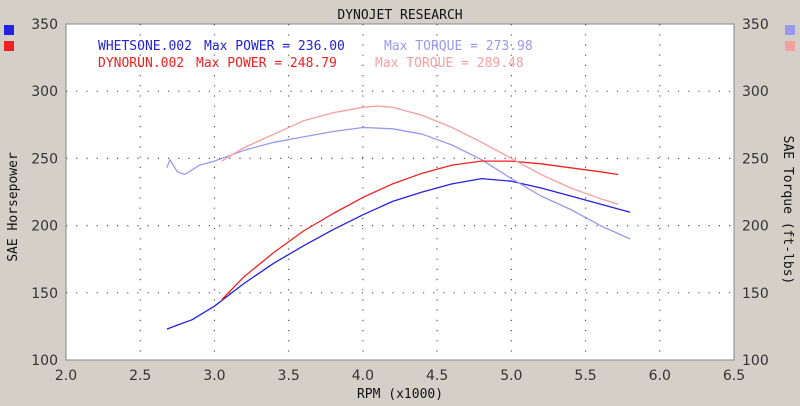 This screenshot has width=800, height=406. What do you see at coordinates (585, 376) in the screenshot?
I see `x-tick-label: 5.5` at bounding box center [585, 376].